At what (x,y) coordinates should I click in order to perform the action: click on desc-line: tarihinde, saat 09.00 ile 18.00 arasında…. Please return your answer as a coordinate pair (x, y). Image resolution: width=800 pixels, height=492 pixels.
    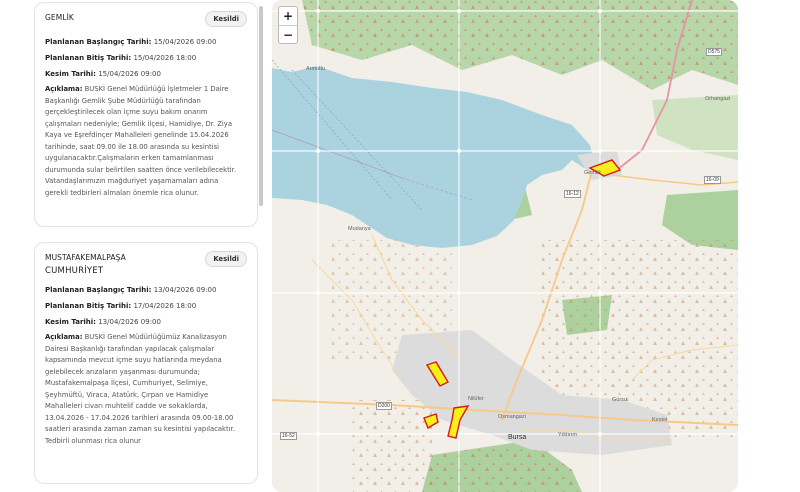
    Looking at the image, I should click on (132, 146).